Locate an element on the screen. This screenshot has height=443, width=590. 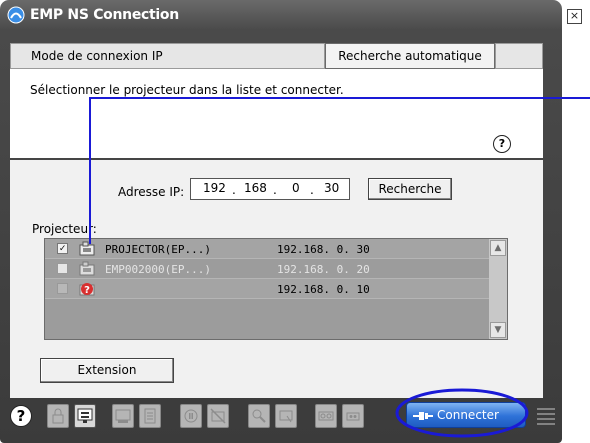
list-item: ? 192.168. 0. 10 is located at coordinates (267, 289).